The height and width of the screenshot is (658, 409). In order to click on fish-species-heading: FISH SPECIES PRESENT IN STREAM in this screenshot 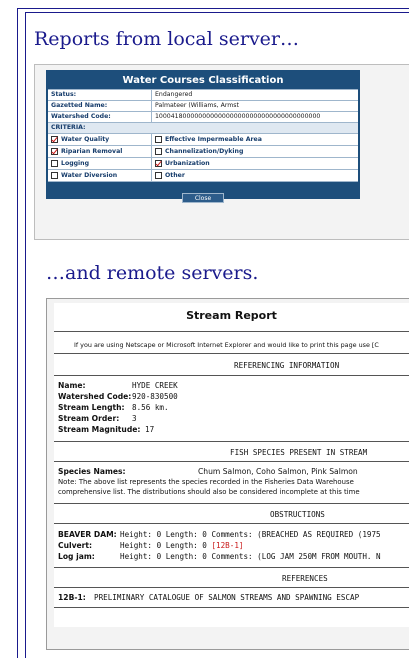, I will do `click(299, 452)`.